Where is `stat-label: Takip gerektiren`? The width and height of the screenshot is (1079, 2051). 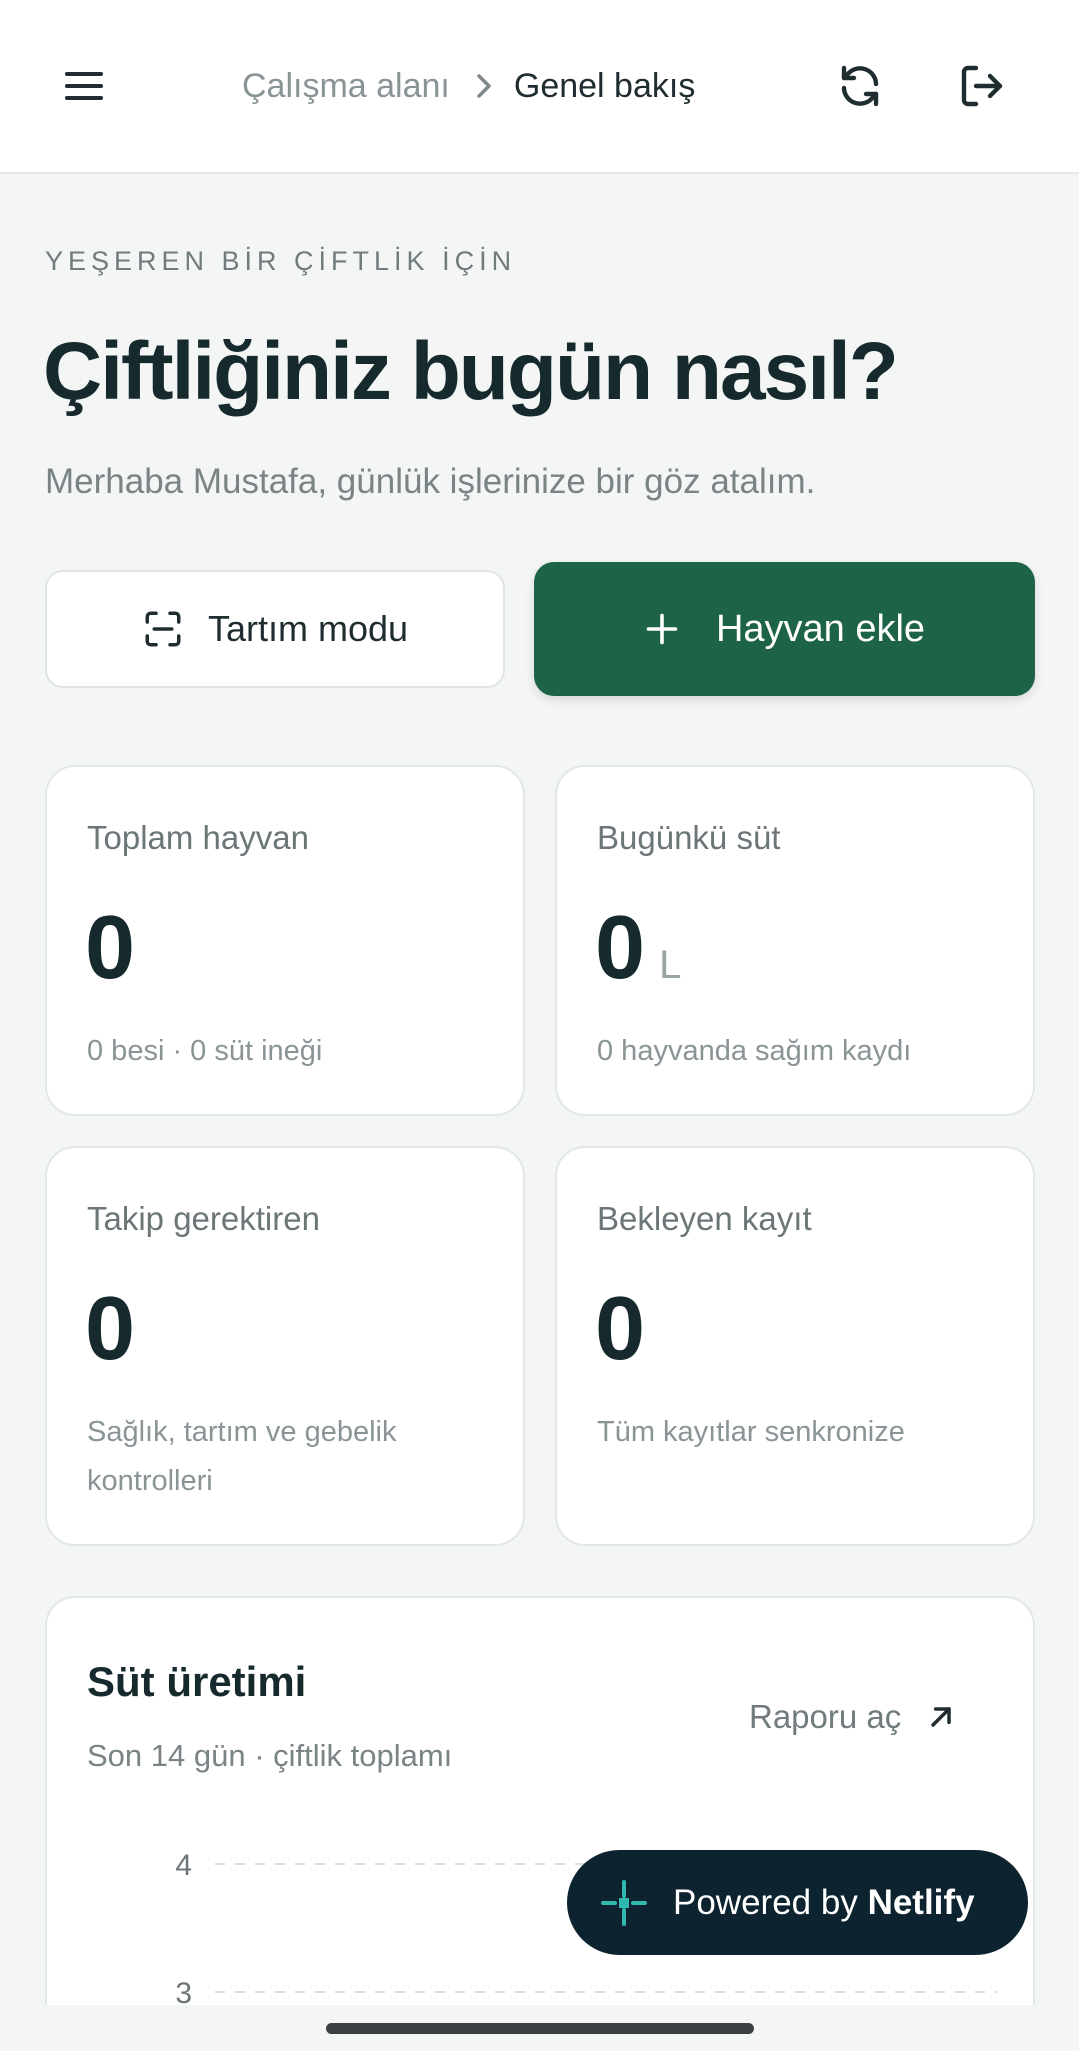
stat-label: Takip gerektiren is located at coordinates (203, 1218).